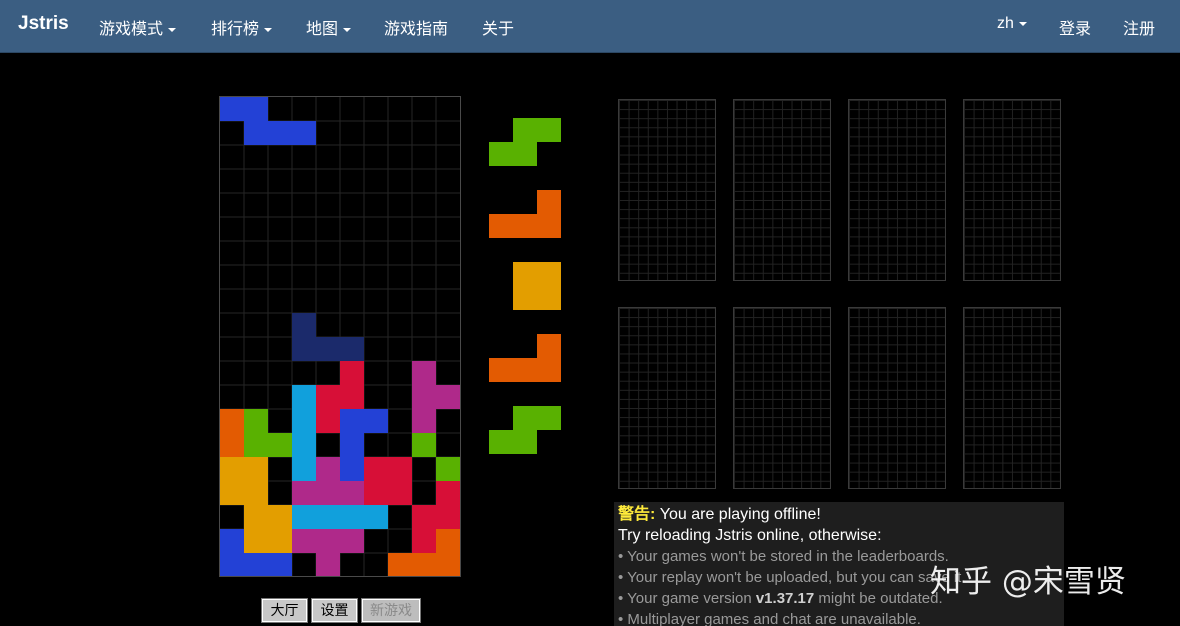  I want to click on register-link: 注册, so click(1139, 27).